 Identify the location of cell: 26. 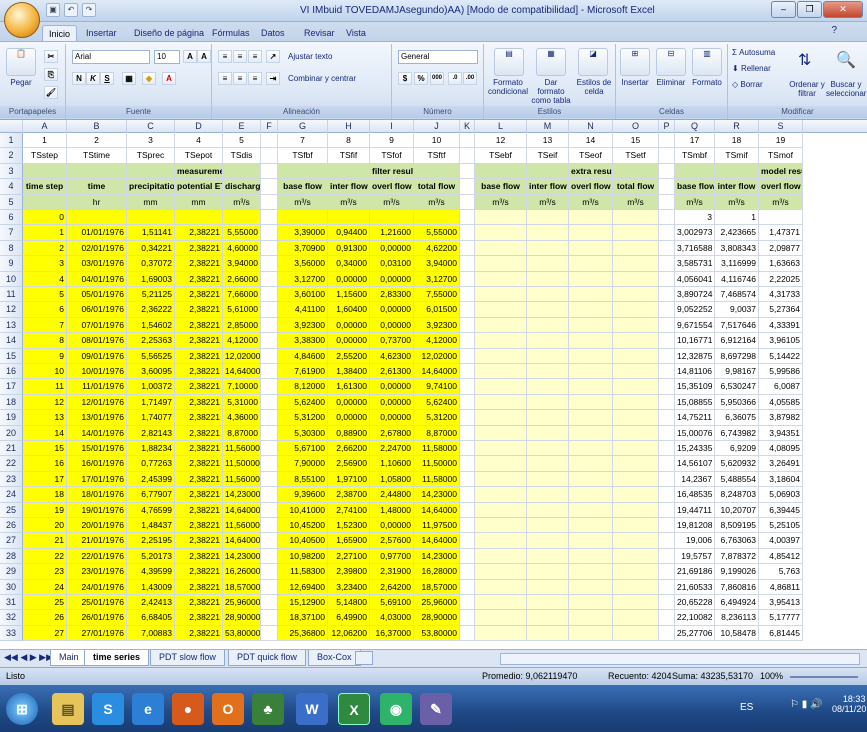
(45, 618).